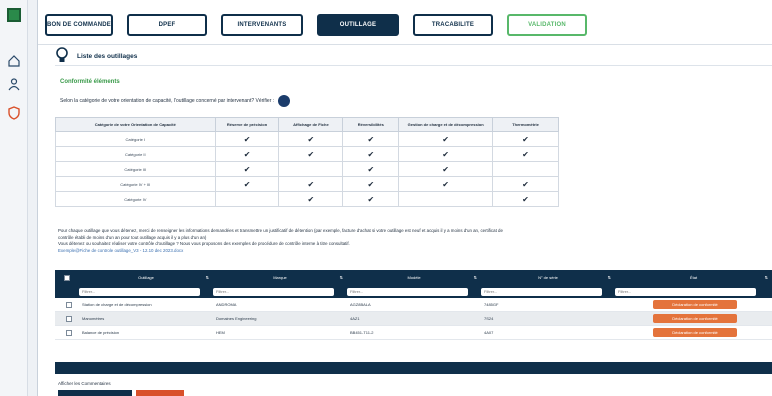 Image resolution: width=772 pixels, height=396 pixels. What do you see at coordinates (489, 318) in the screenshot?
I see `cell-serie: 7S24` at bounding box center [489, 318].